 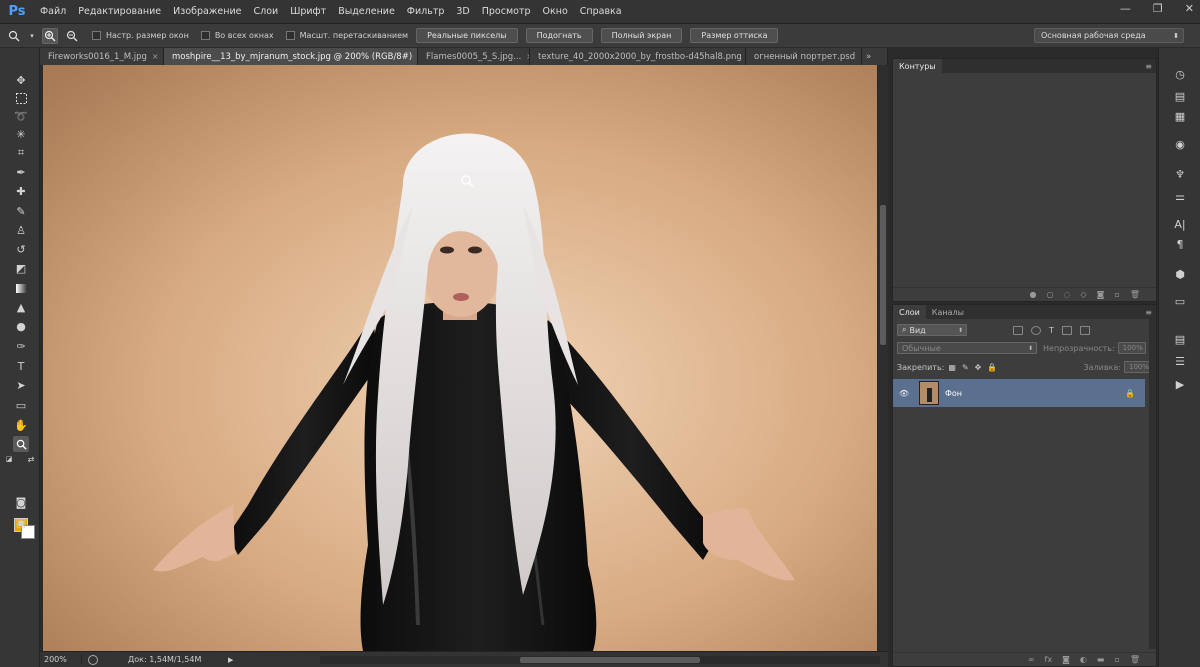 What do you see at coordinates (734, 35) in the screenshot?
I see `print-size-button: Размер оттиска` at bounding box center [734, 35].